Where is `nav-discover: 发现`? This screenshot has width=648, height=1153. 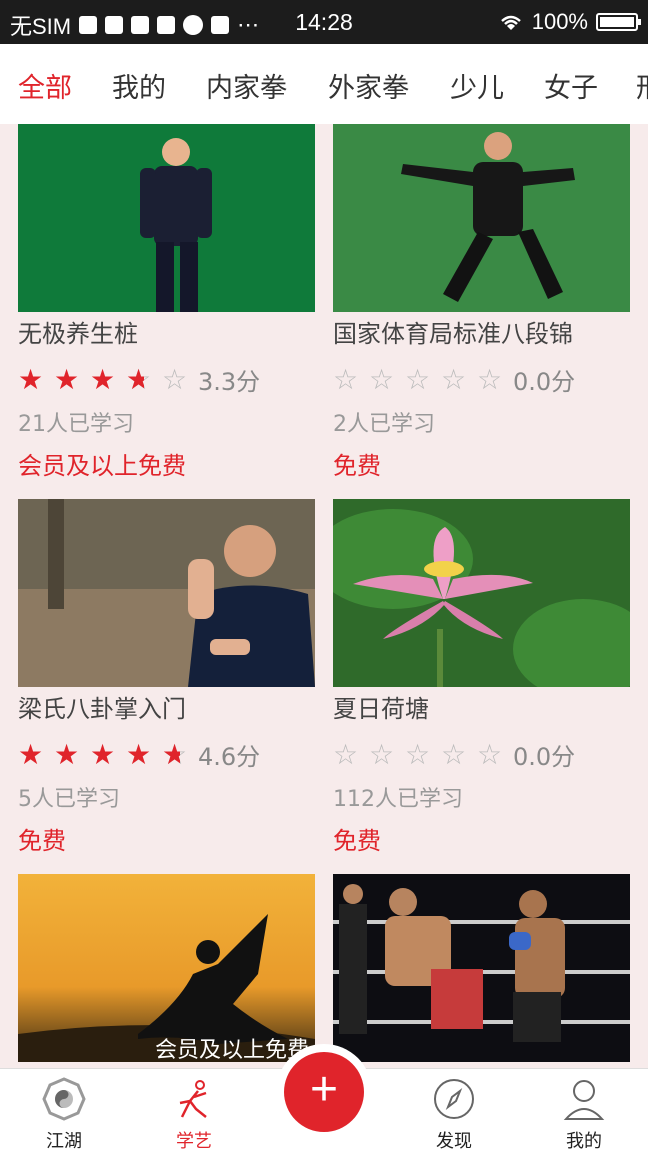 nav-discover: 发现 is located at coordinates (454, 1111).